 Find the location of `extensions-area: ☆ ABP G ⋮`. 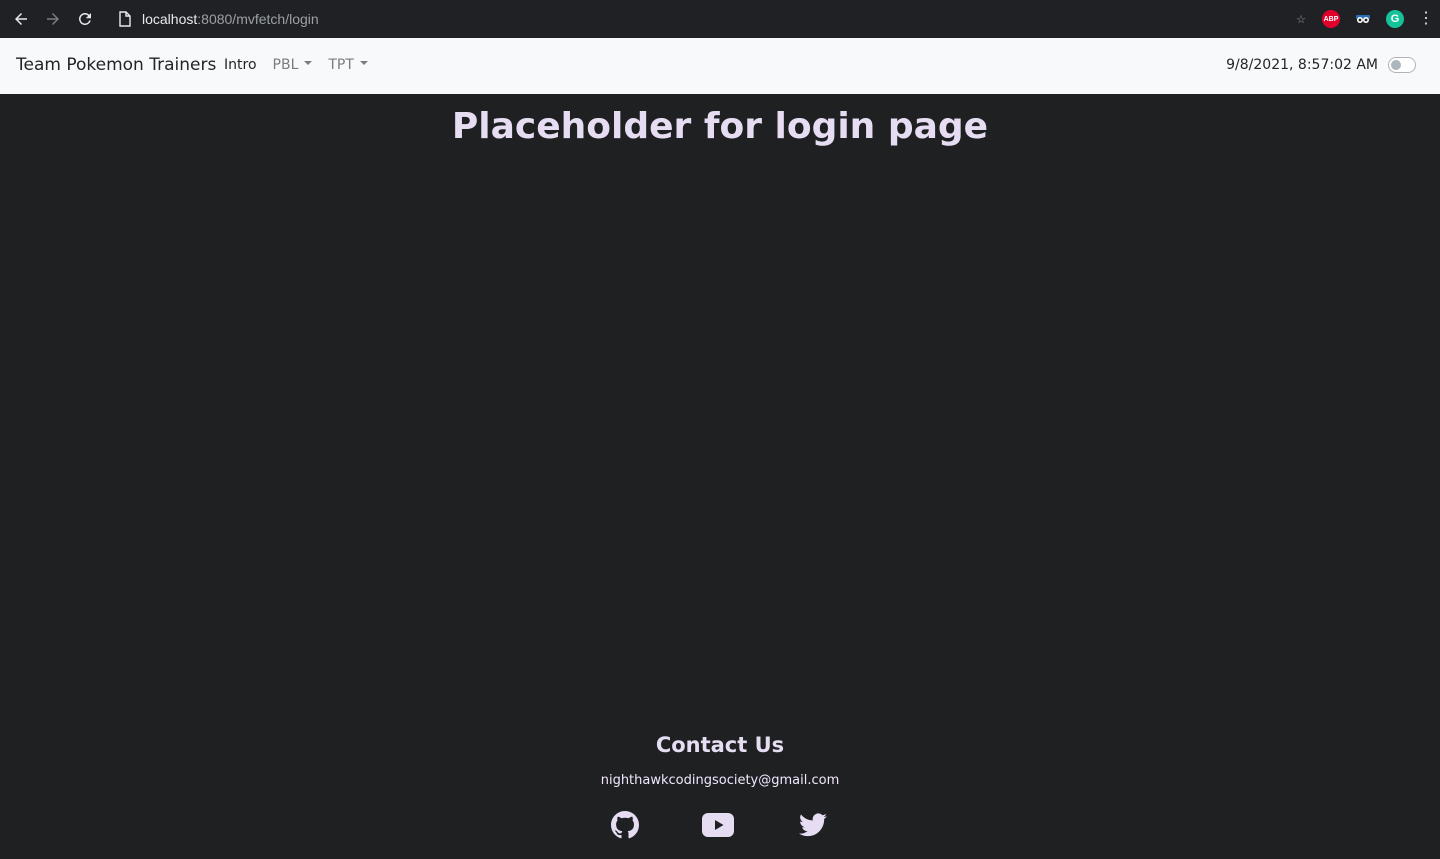

extensions-area: ☆ ABP G ⋮ is located at coordinates (1364, 19).